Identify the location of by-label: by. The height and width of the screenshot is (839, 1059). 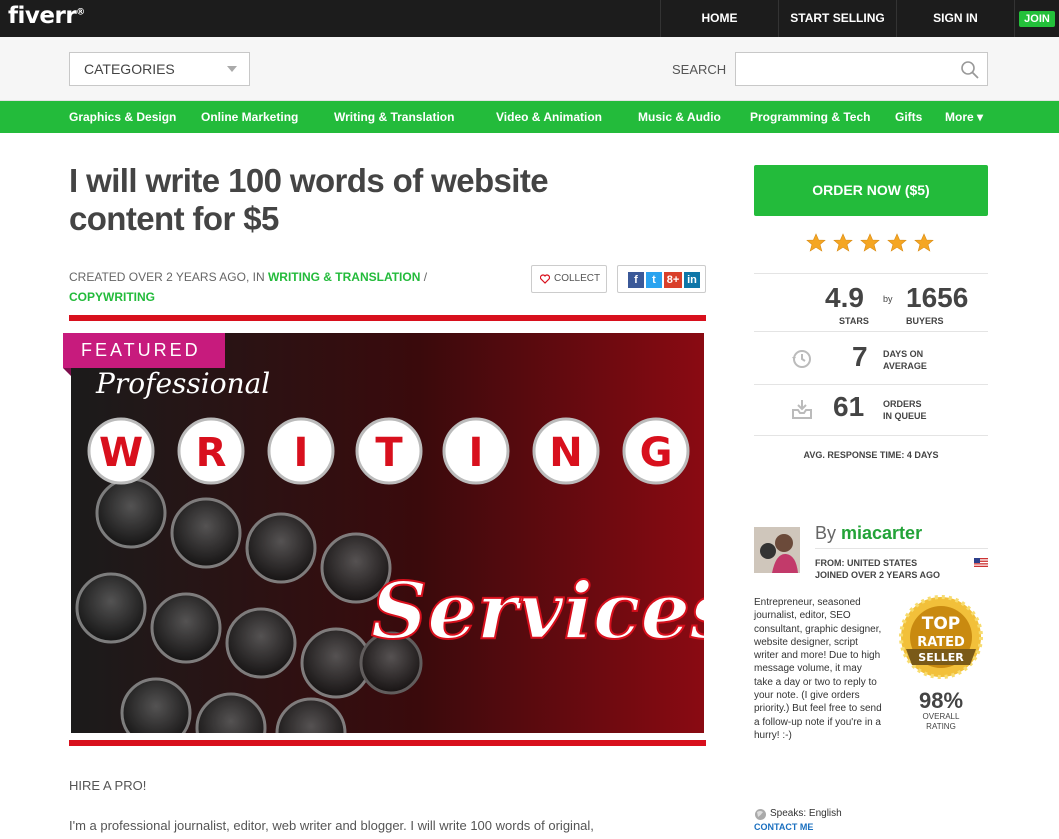
(888, 299).